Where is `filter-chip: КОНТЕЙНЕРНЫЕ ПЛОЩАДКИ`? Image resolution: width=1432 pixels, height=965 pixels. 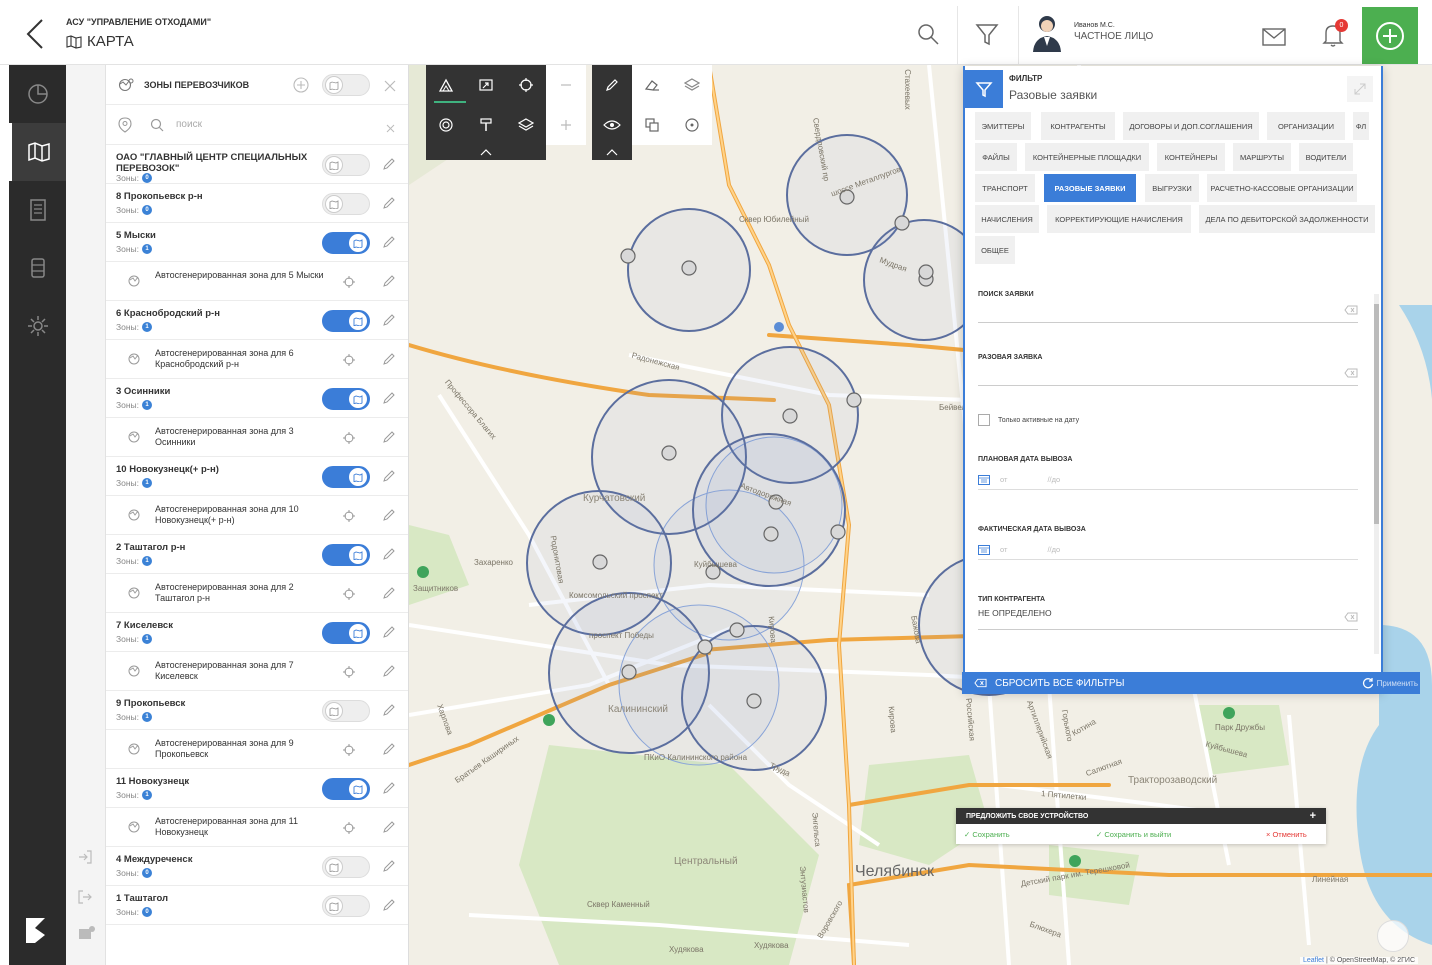
filter-chip: КОНТЕЙНЕРНЫЕ ПЛОЩАДКИ is located at coordinates (1087, 157).